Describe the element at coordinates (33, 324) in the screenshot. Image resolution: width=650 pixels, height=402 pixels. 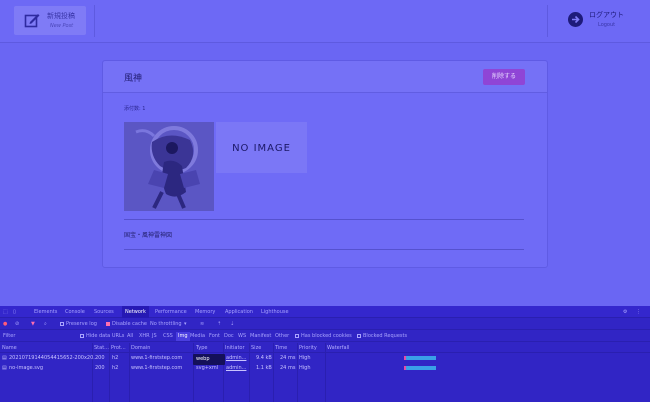
I see `filter-icon: ▼` at that location.